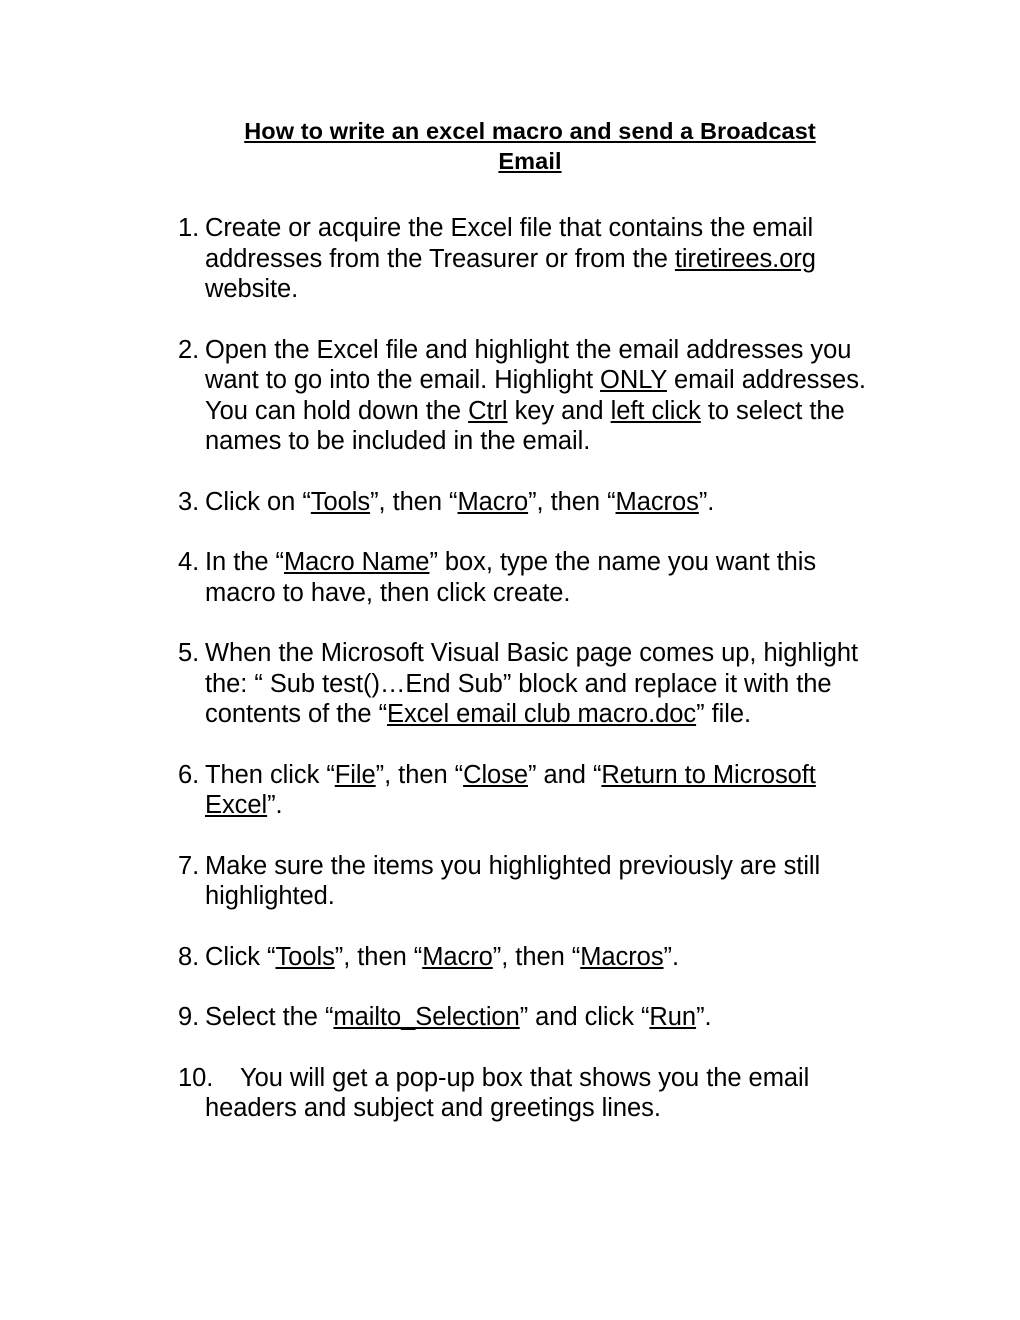  What do you see at coordinates (189, 228) in the screenshot?
I see `list-item-number: 1.` at bounding box center [189, 228].